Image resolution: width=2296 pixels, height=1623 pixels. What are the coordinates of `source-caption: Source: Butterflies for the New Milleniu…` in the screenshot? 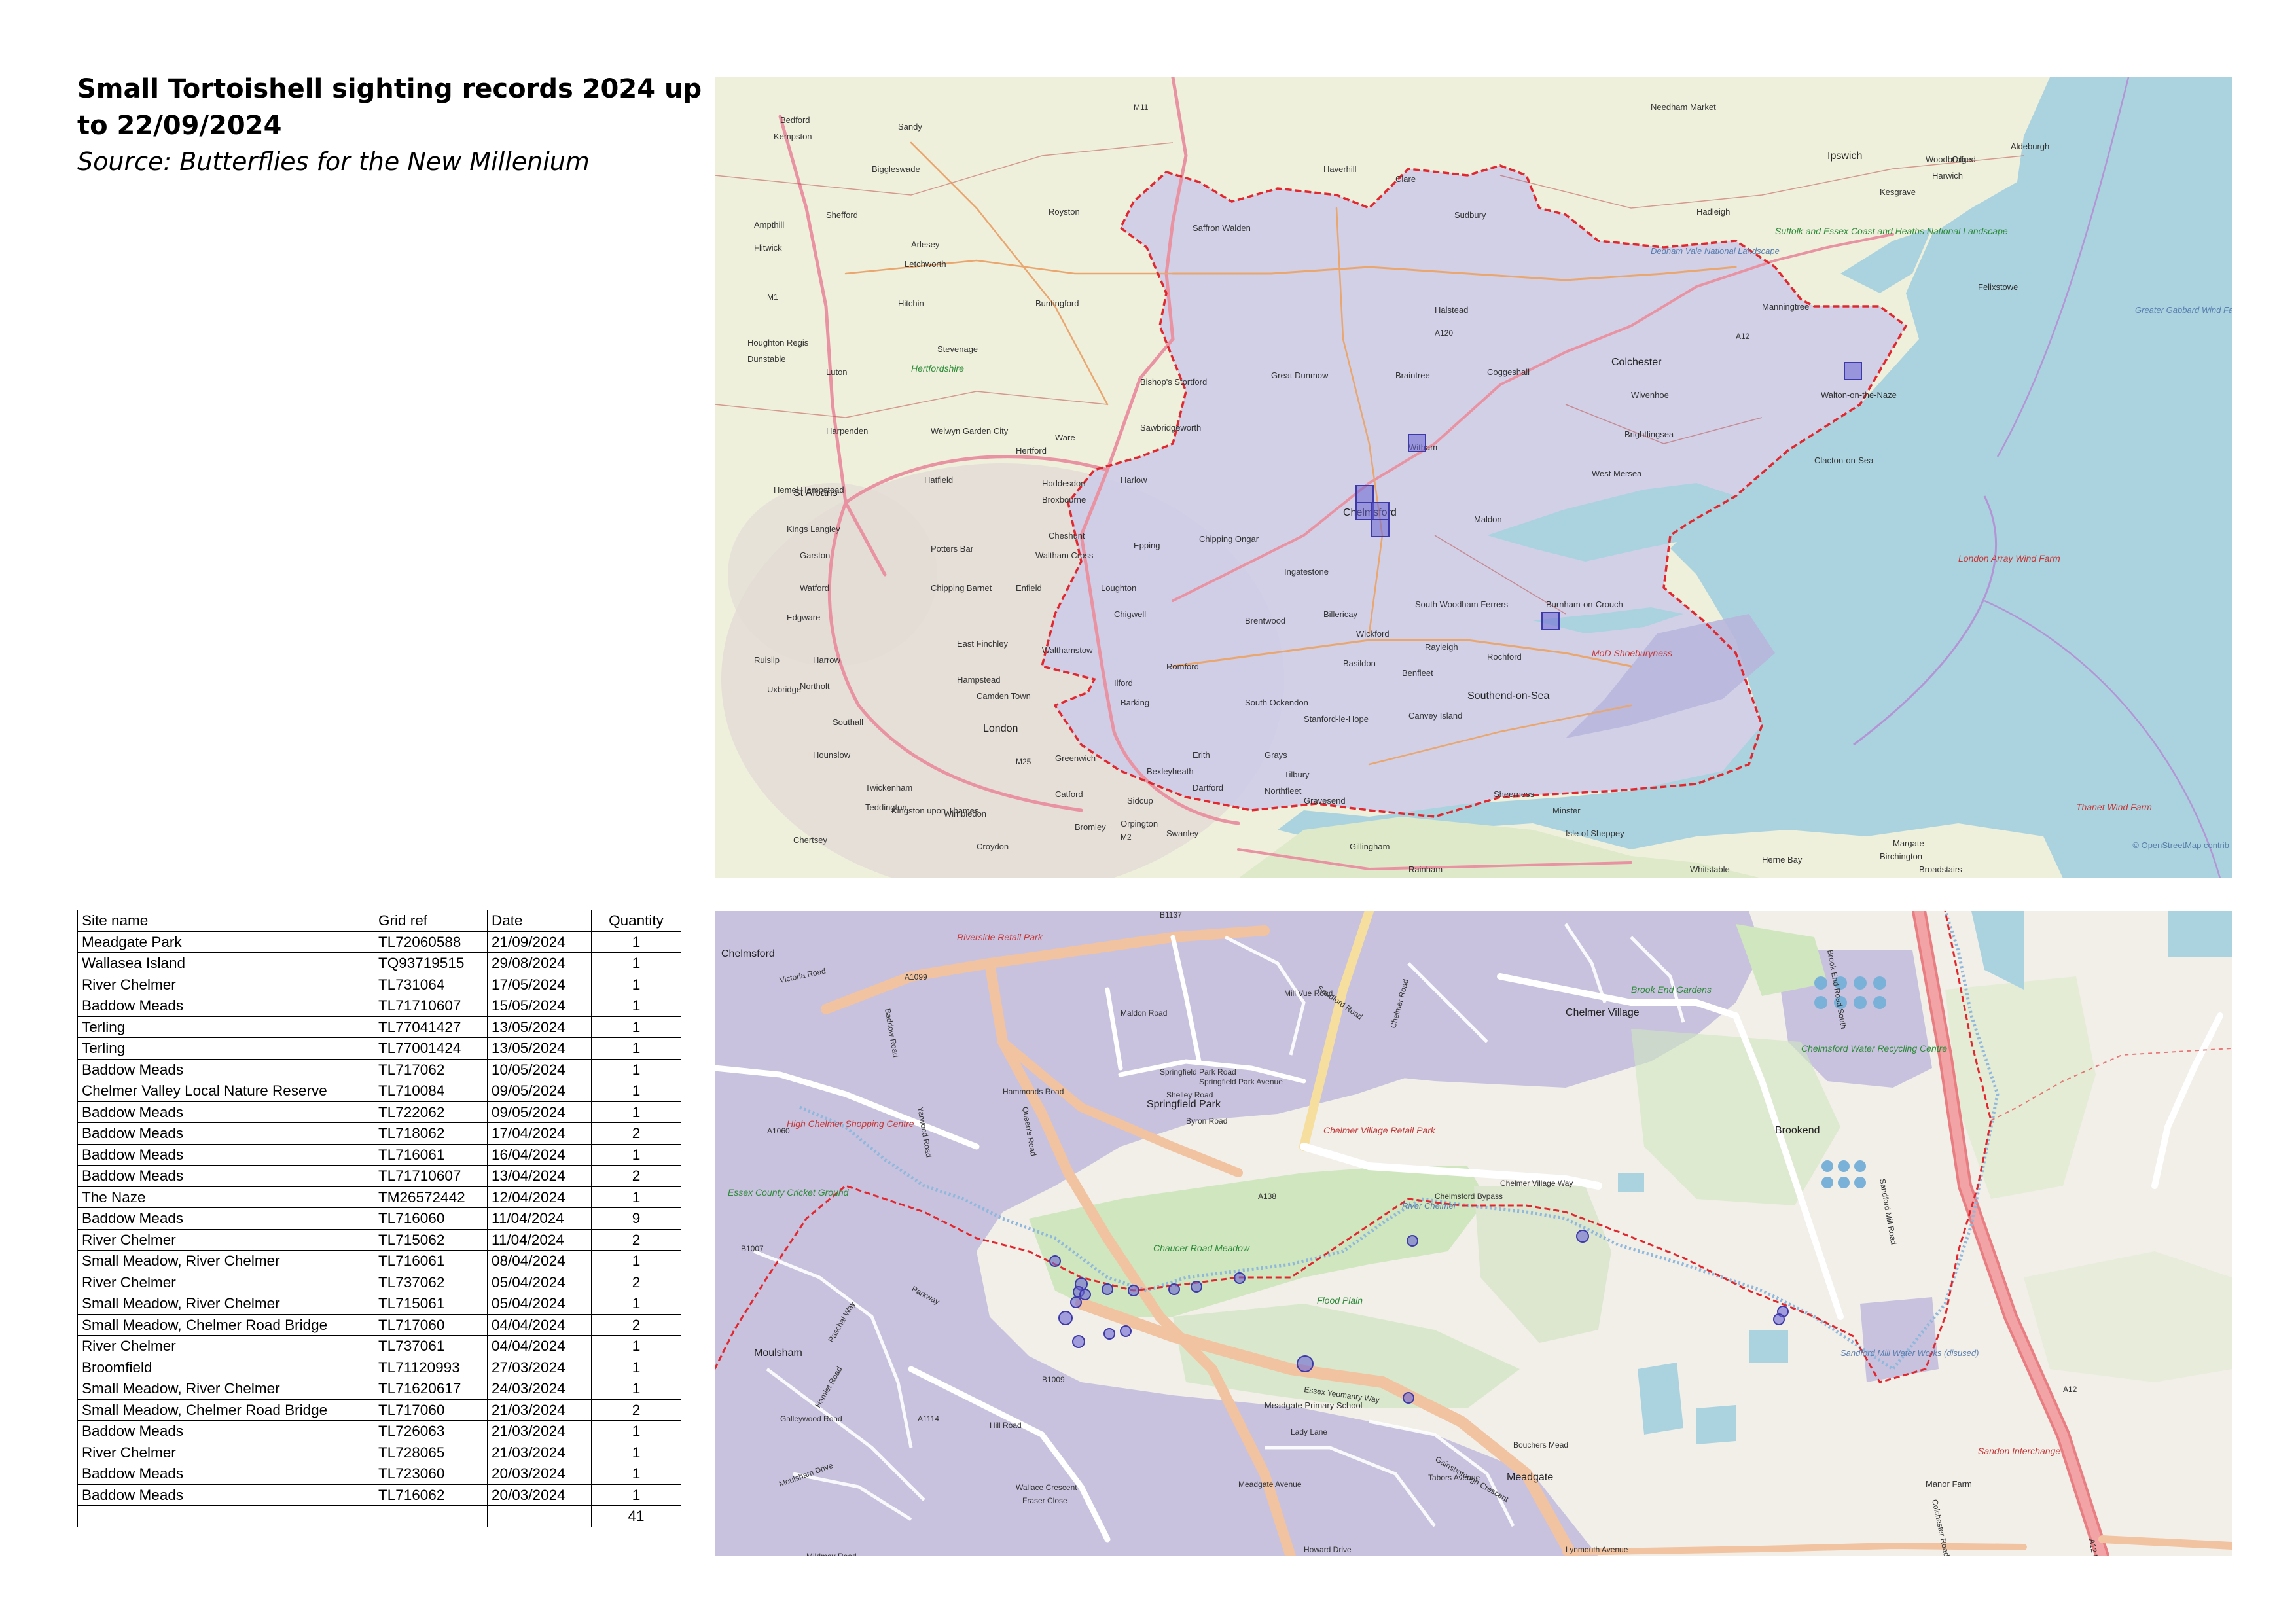 It's located at (333, 161).